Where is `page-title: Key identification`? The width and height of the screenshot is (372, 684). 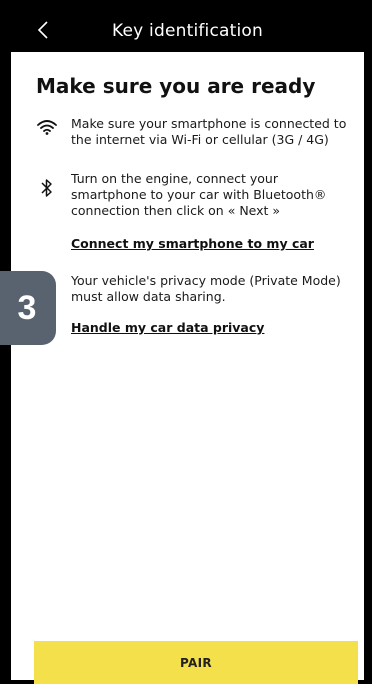
page-title: Key identification is located at coordinates (187, 31).